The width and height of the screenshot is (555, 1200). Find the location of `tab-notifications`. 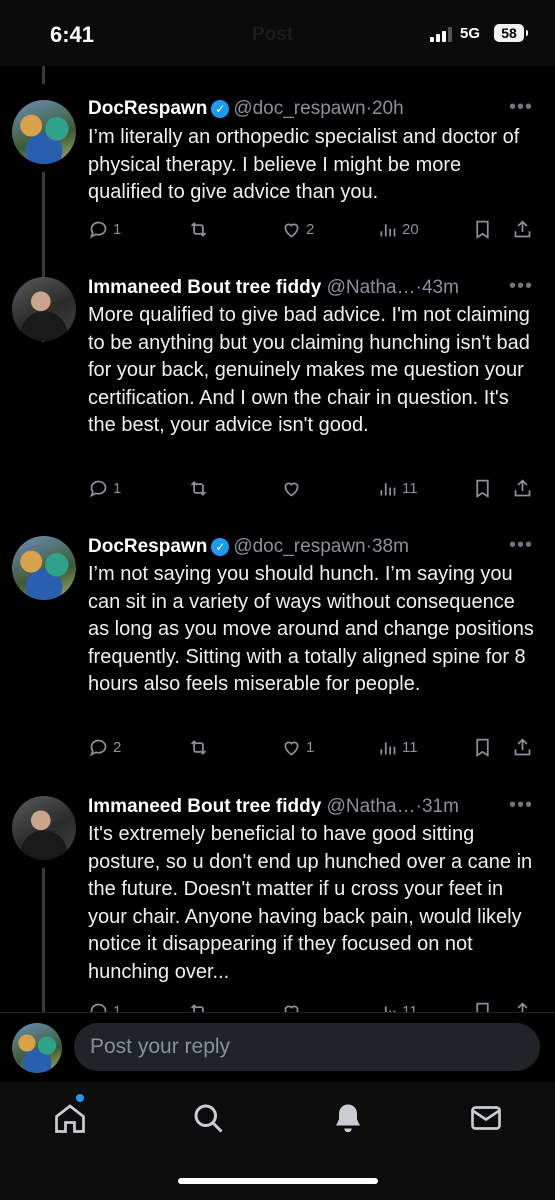

tab-notifications is located at coordinates (348, 1118).